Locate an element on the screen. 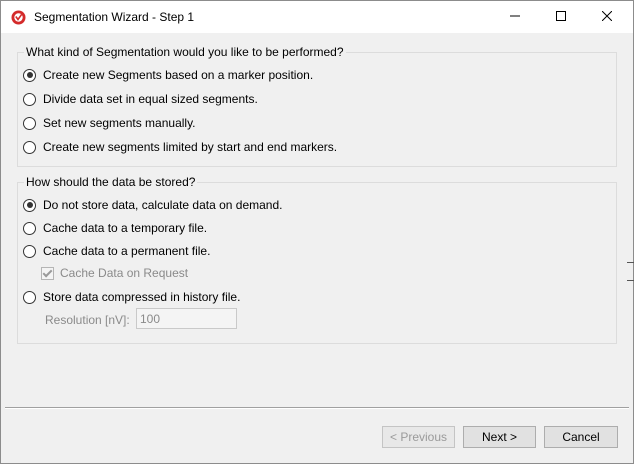 The height and width of the screenshot is (464, 634). resolution-input: 100 is located at coordinates (186, 318).